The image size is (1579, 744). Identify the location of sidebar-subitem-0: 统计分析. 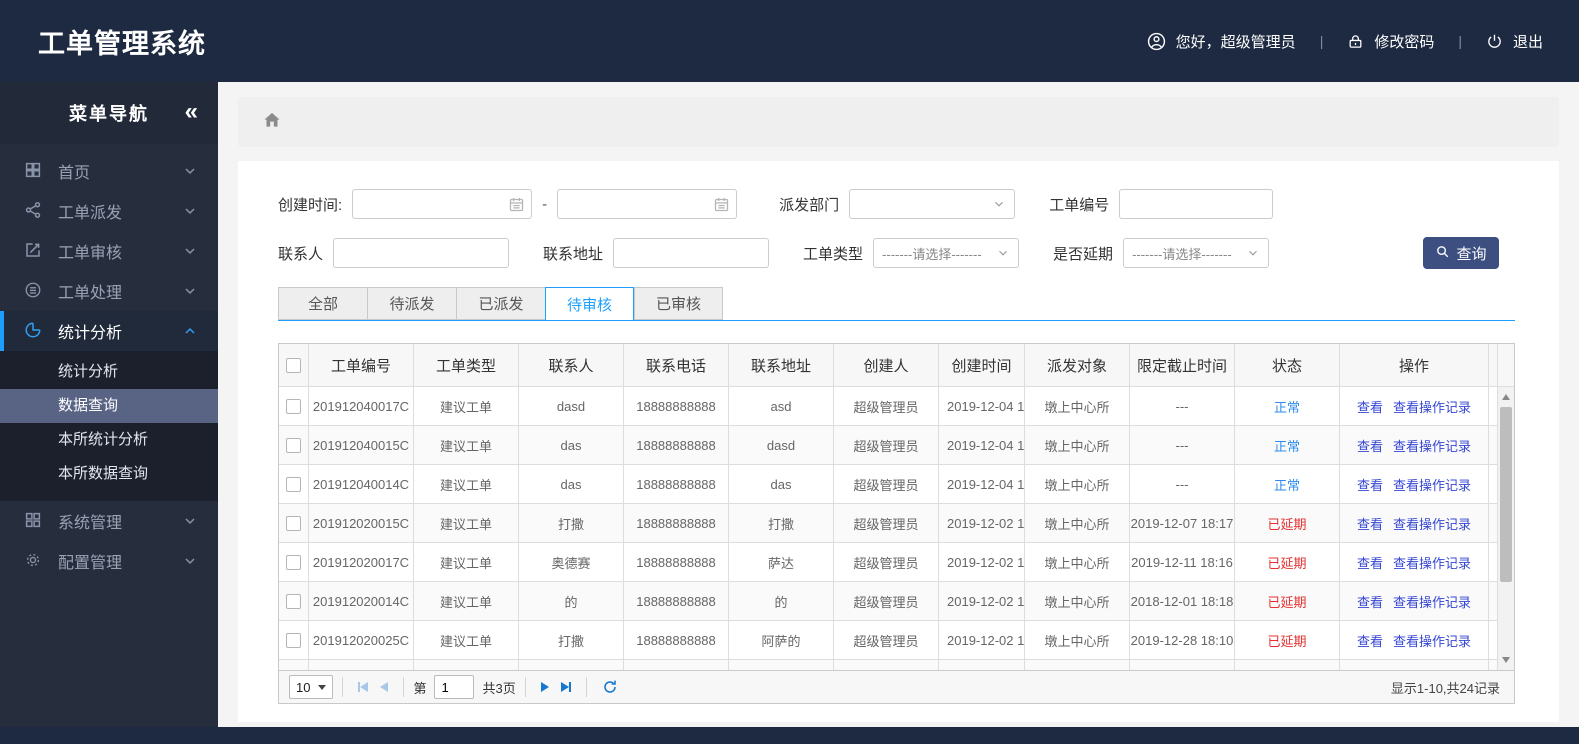
(109, 372).